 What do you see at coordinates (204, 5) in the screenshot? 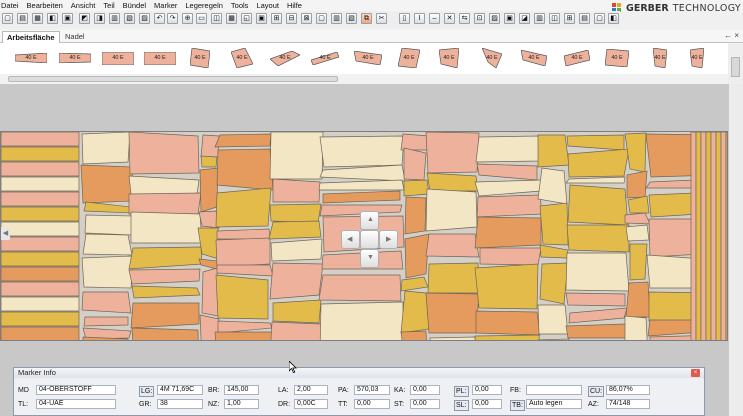
I see `menu-legeregeln: Legeregeln` at bounding box center [204, 5].